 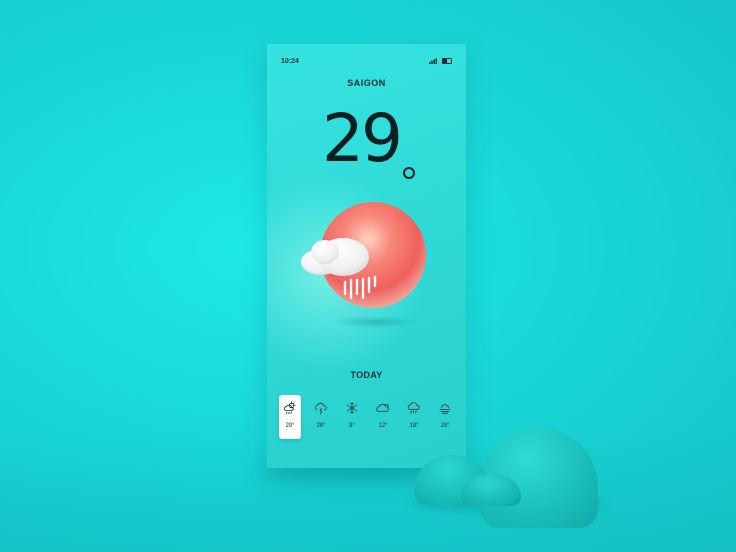 I want to click on snowflake-icon, so click(x=352, y=408).